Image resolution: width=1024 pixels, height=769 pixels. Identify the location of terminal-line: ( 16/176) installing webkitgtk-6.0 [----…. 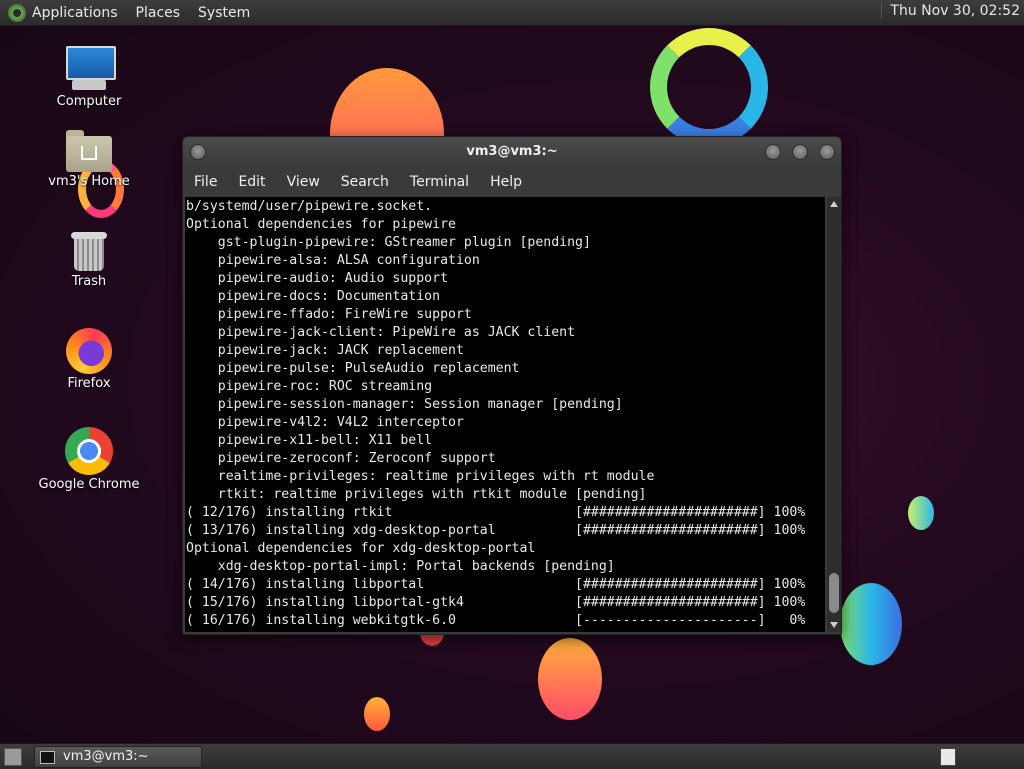
(496, 620).